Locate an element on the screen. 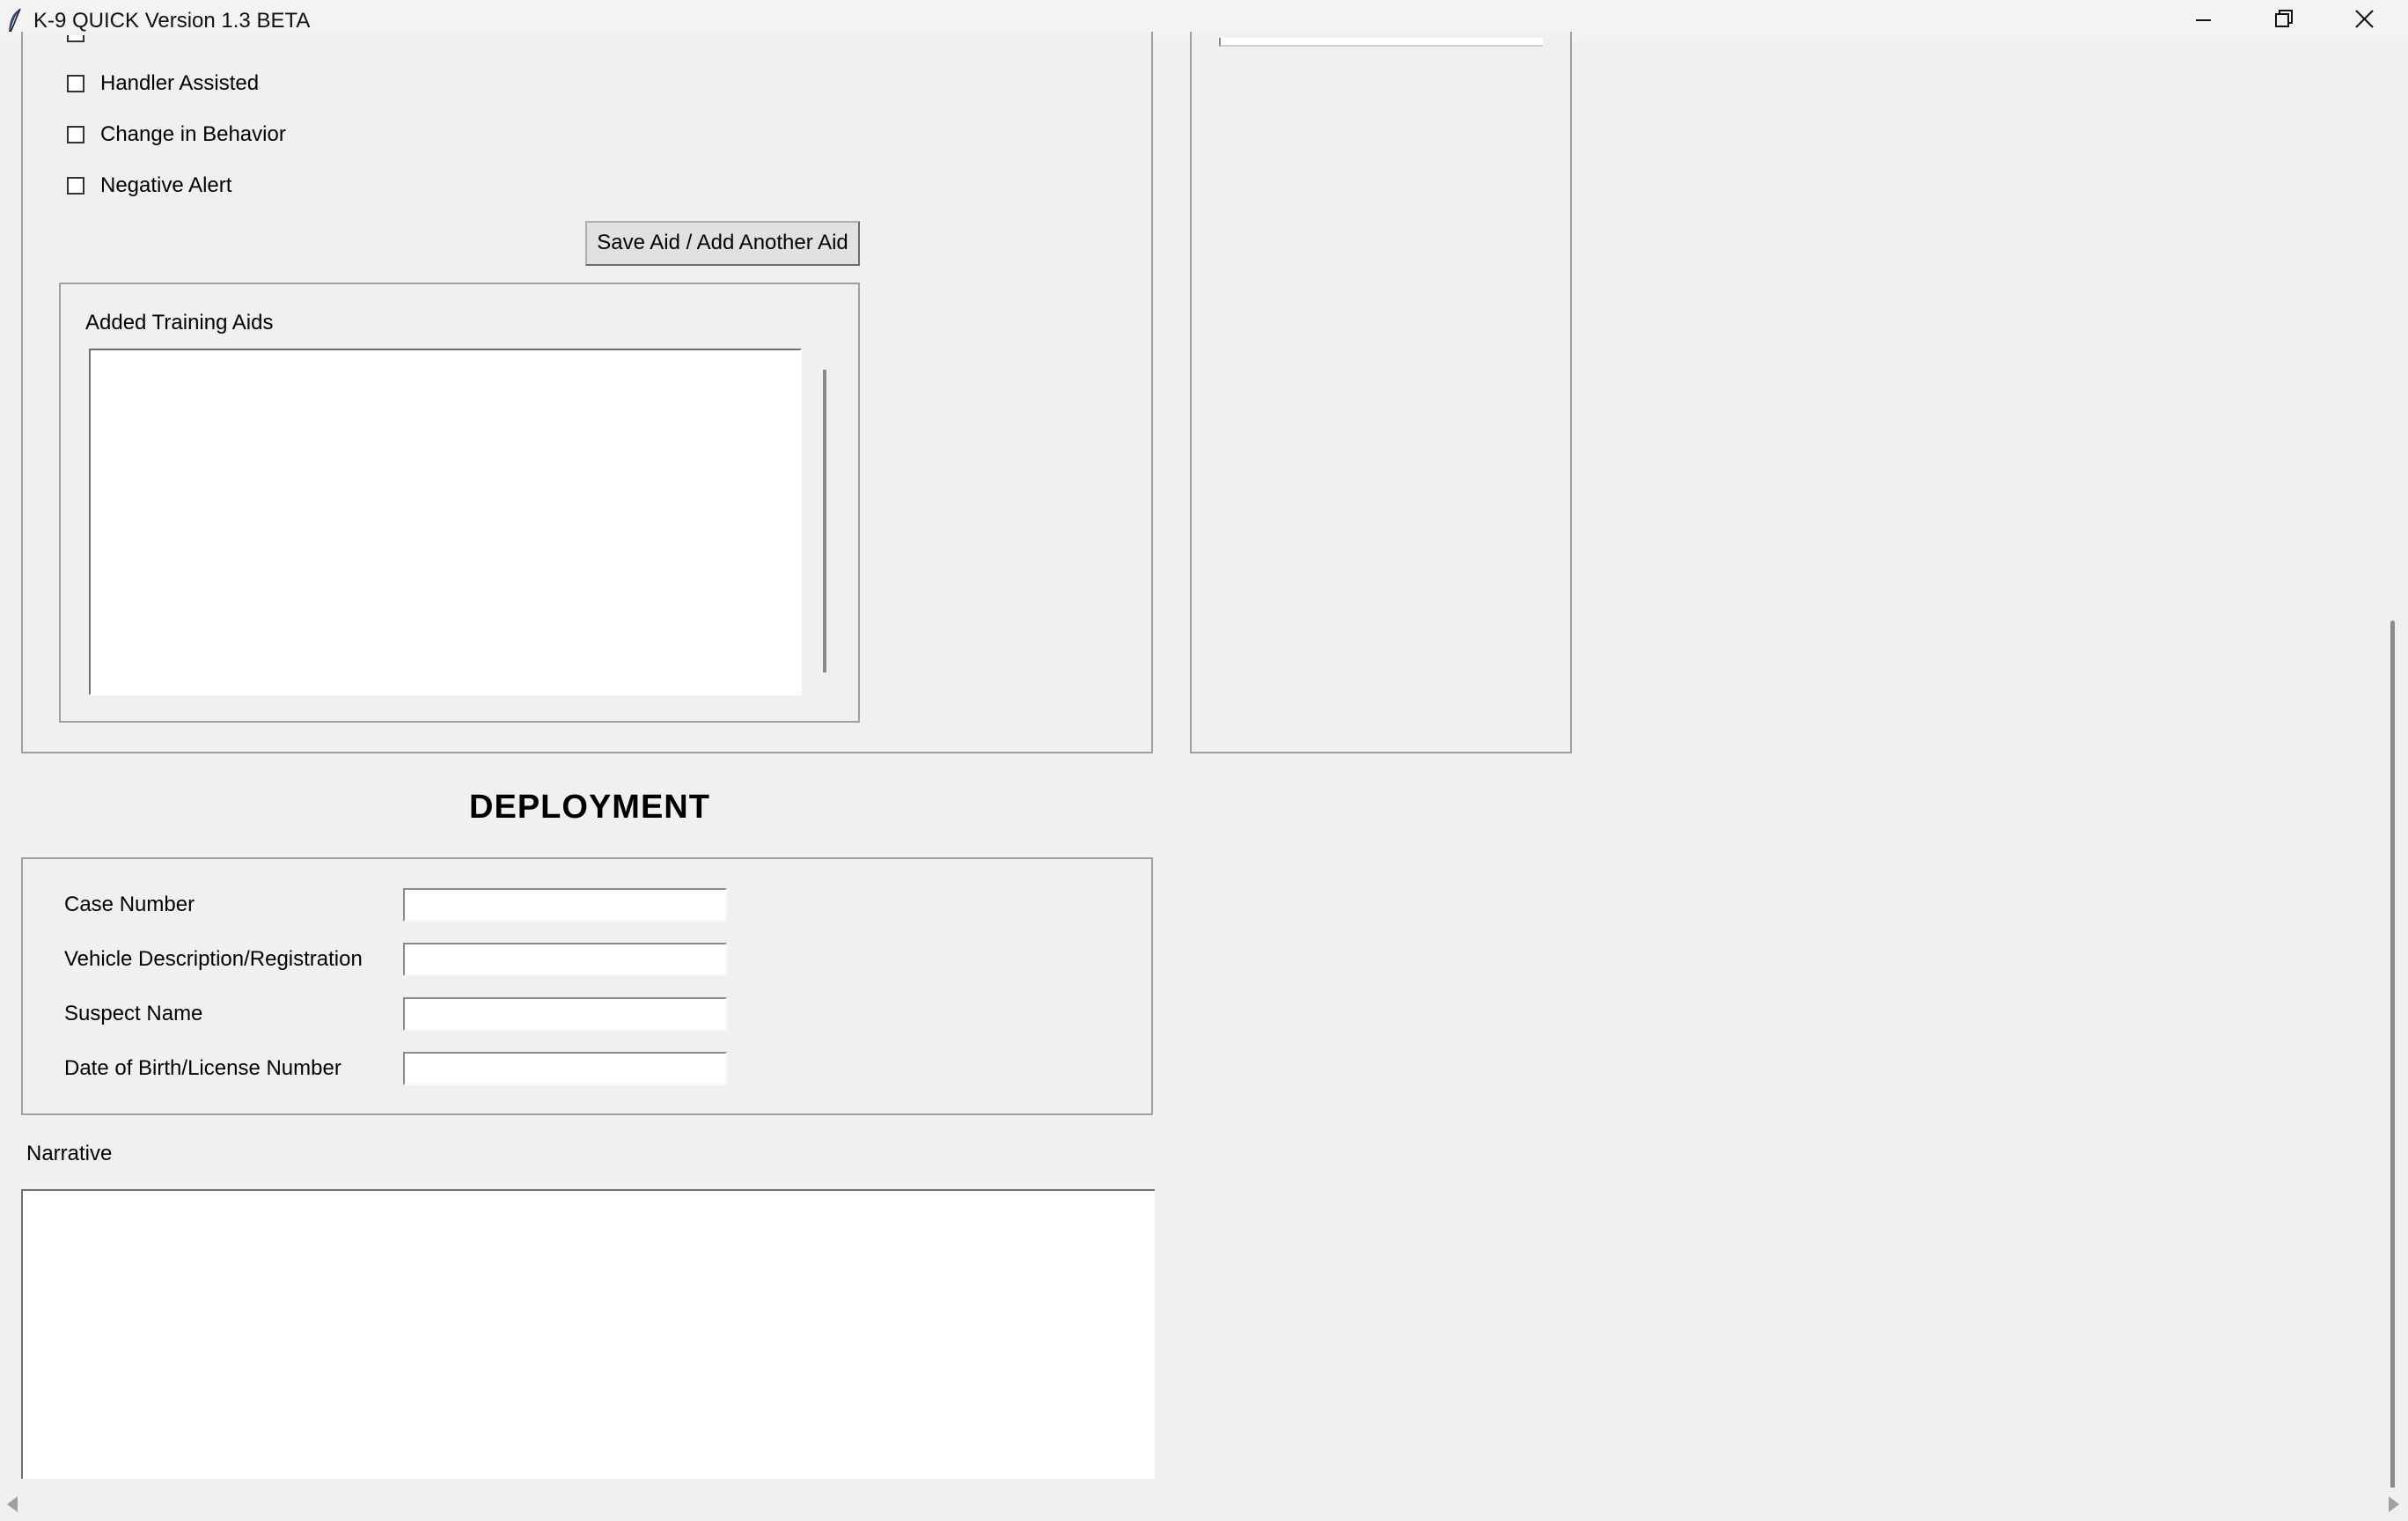 This screenshot has height=1521, width=2408. added-training-aids-label: Added Training Aids is located at coordinates (179, 322).